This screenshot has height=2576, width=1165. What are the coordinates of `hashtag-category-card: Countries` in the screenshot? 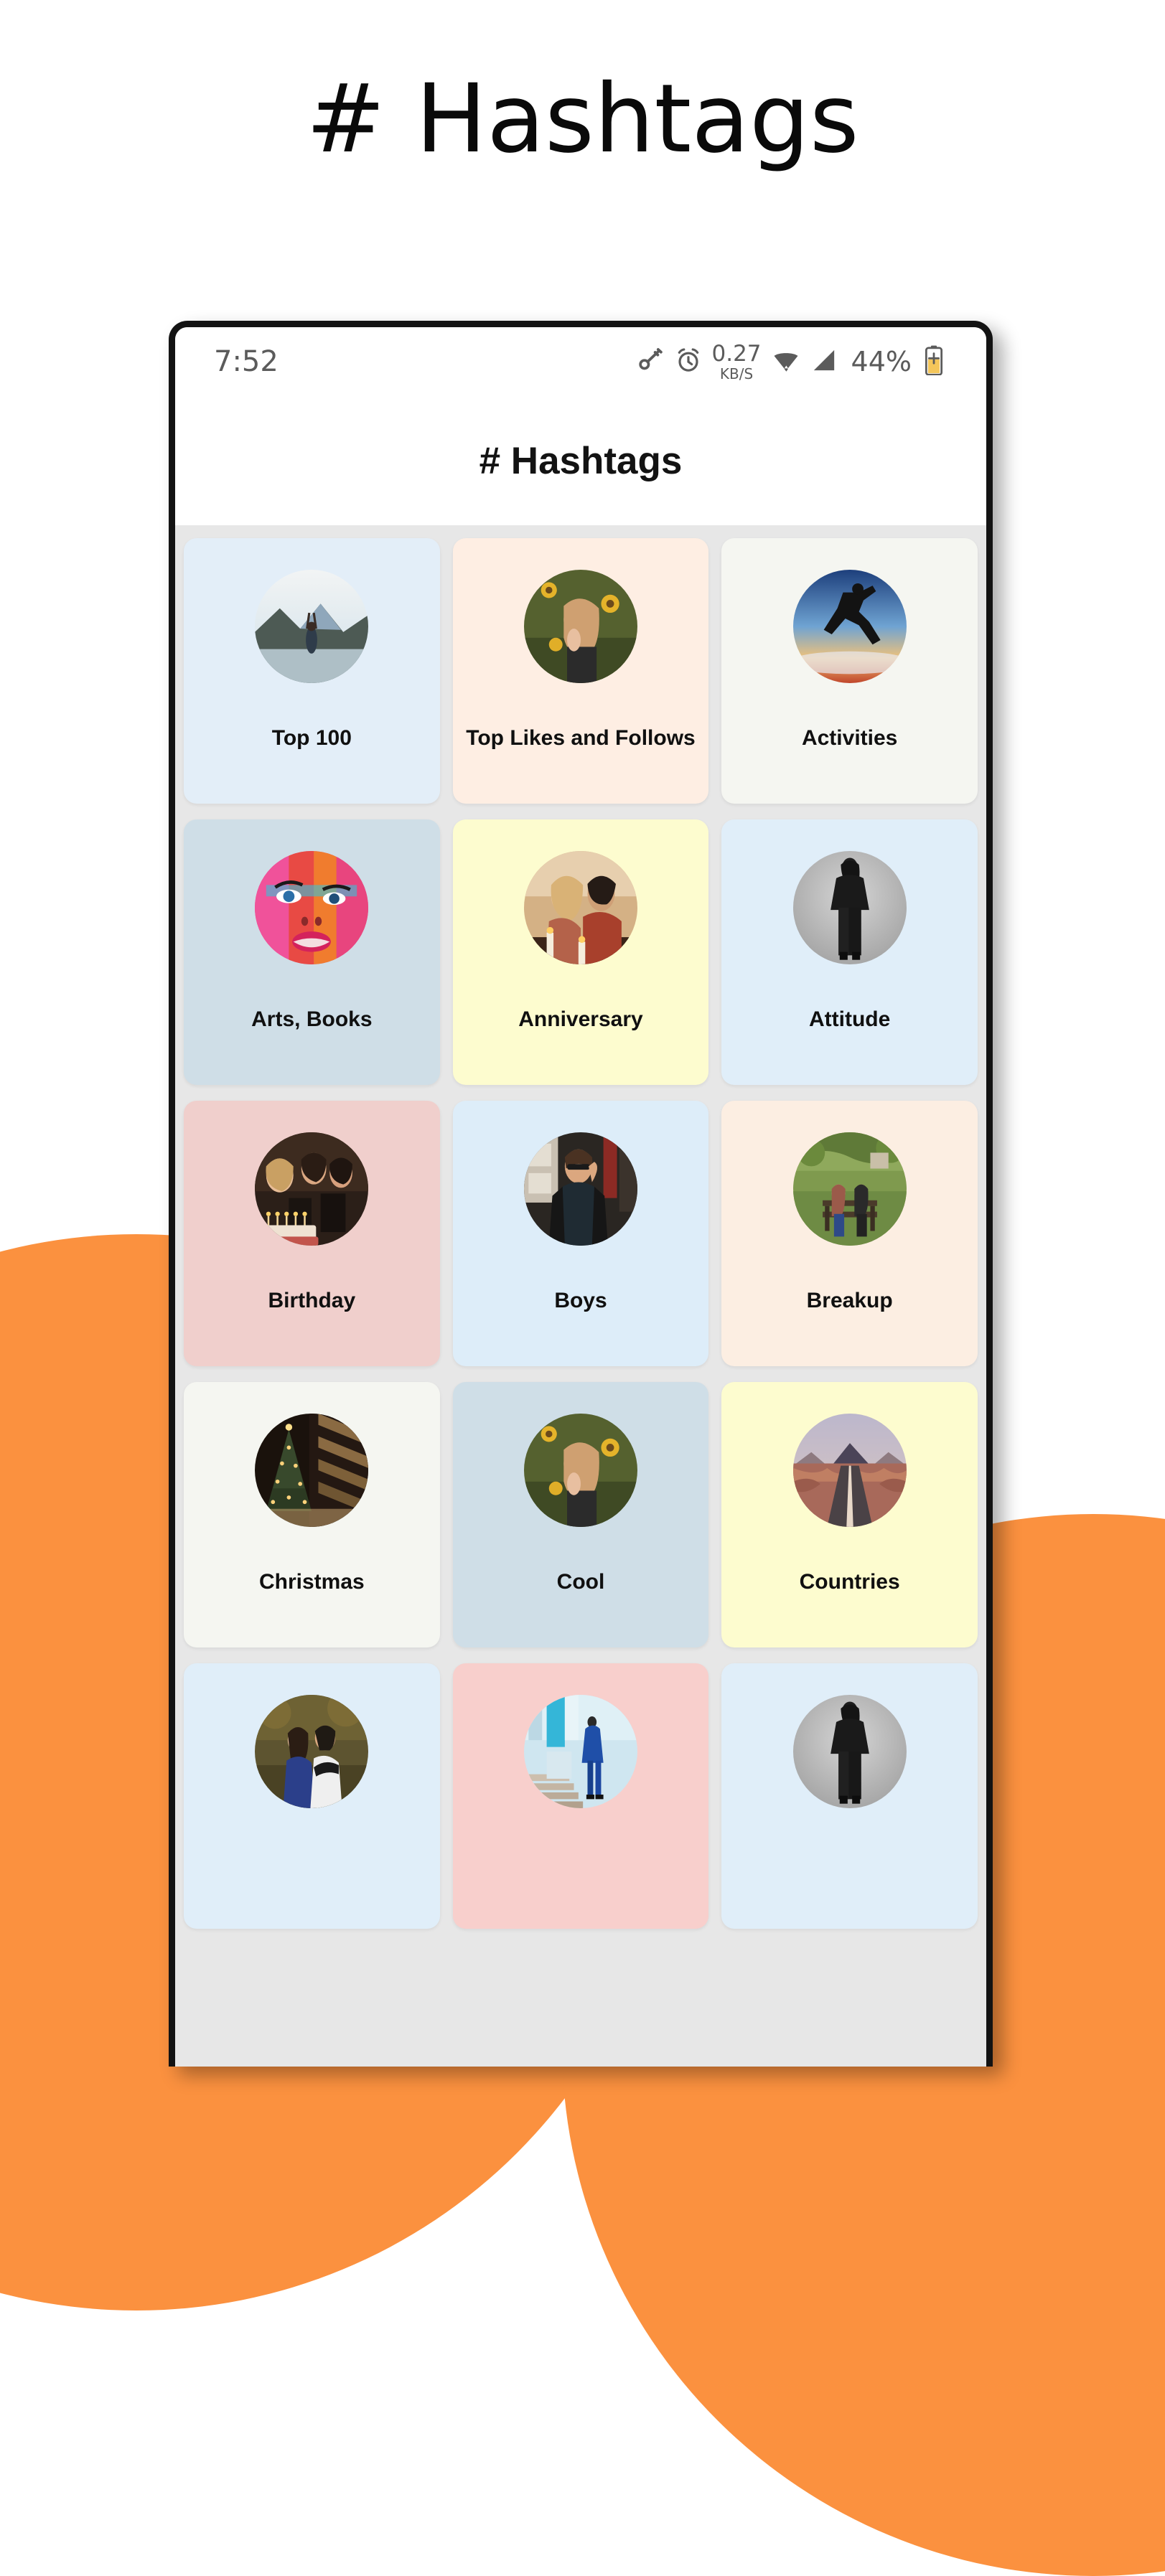 It's located at (850, 1514).